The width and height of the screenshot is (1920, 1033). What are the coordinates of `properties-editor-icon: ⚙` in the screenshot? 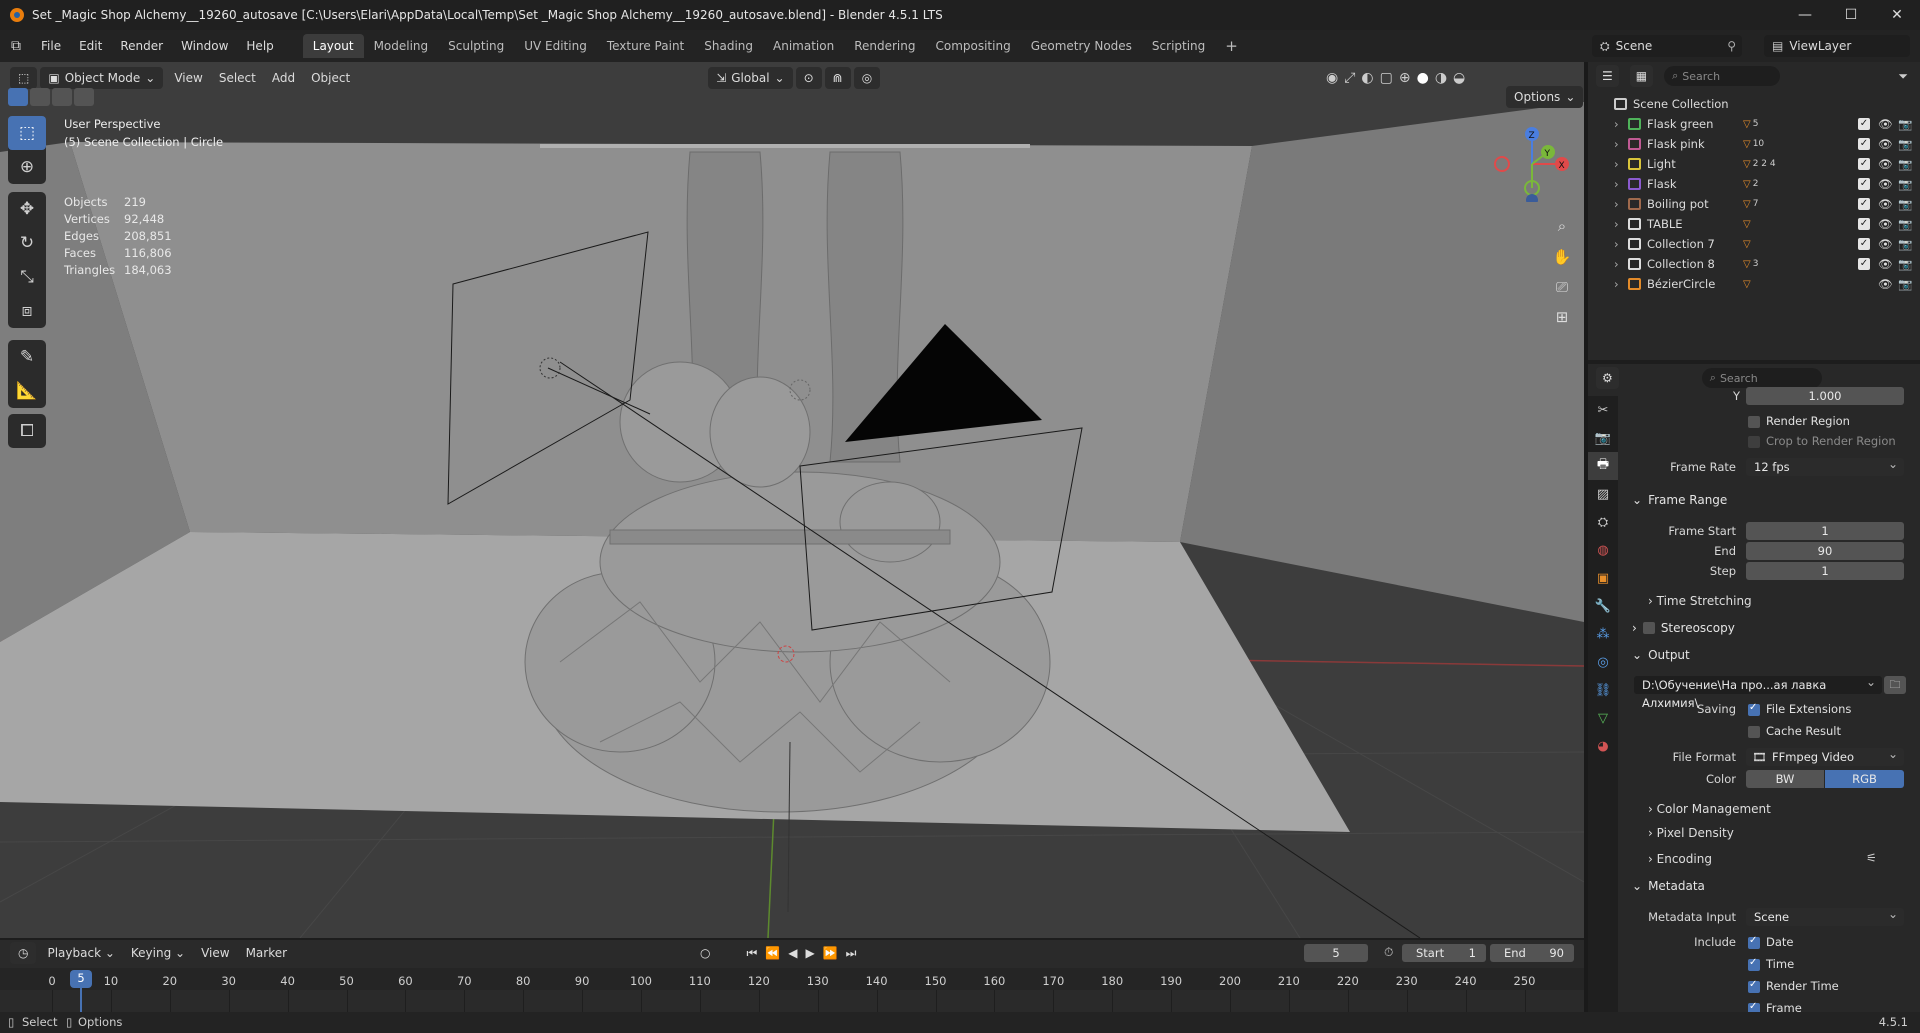 It's located at (1607, 378).